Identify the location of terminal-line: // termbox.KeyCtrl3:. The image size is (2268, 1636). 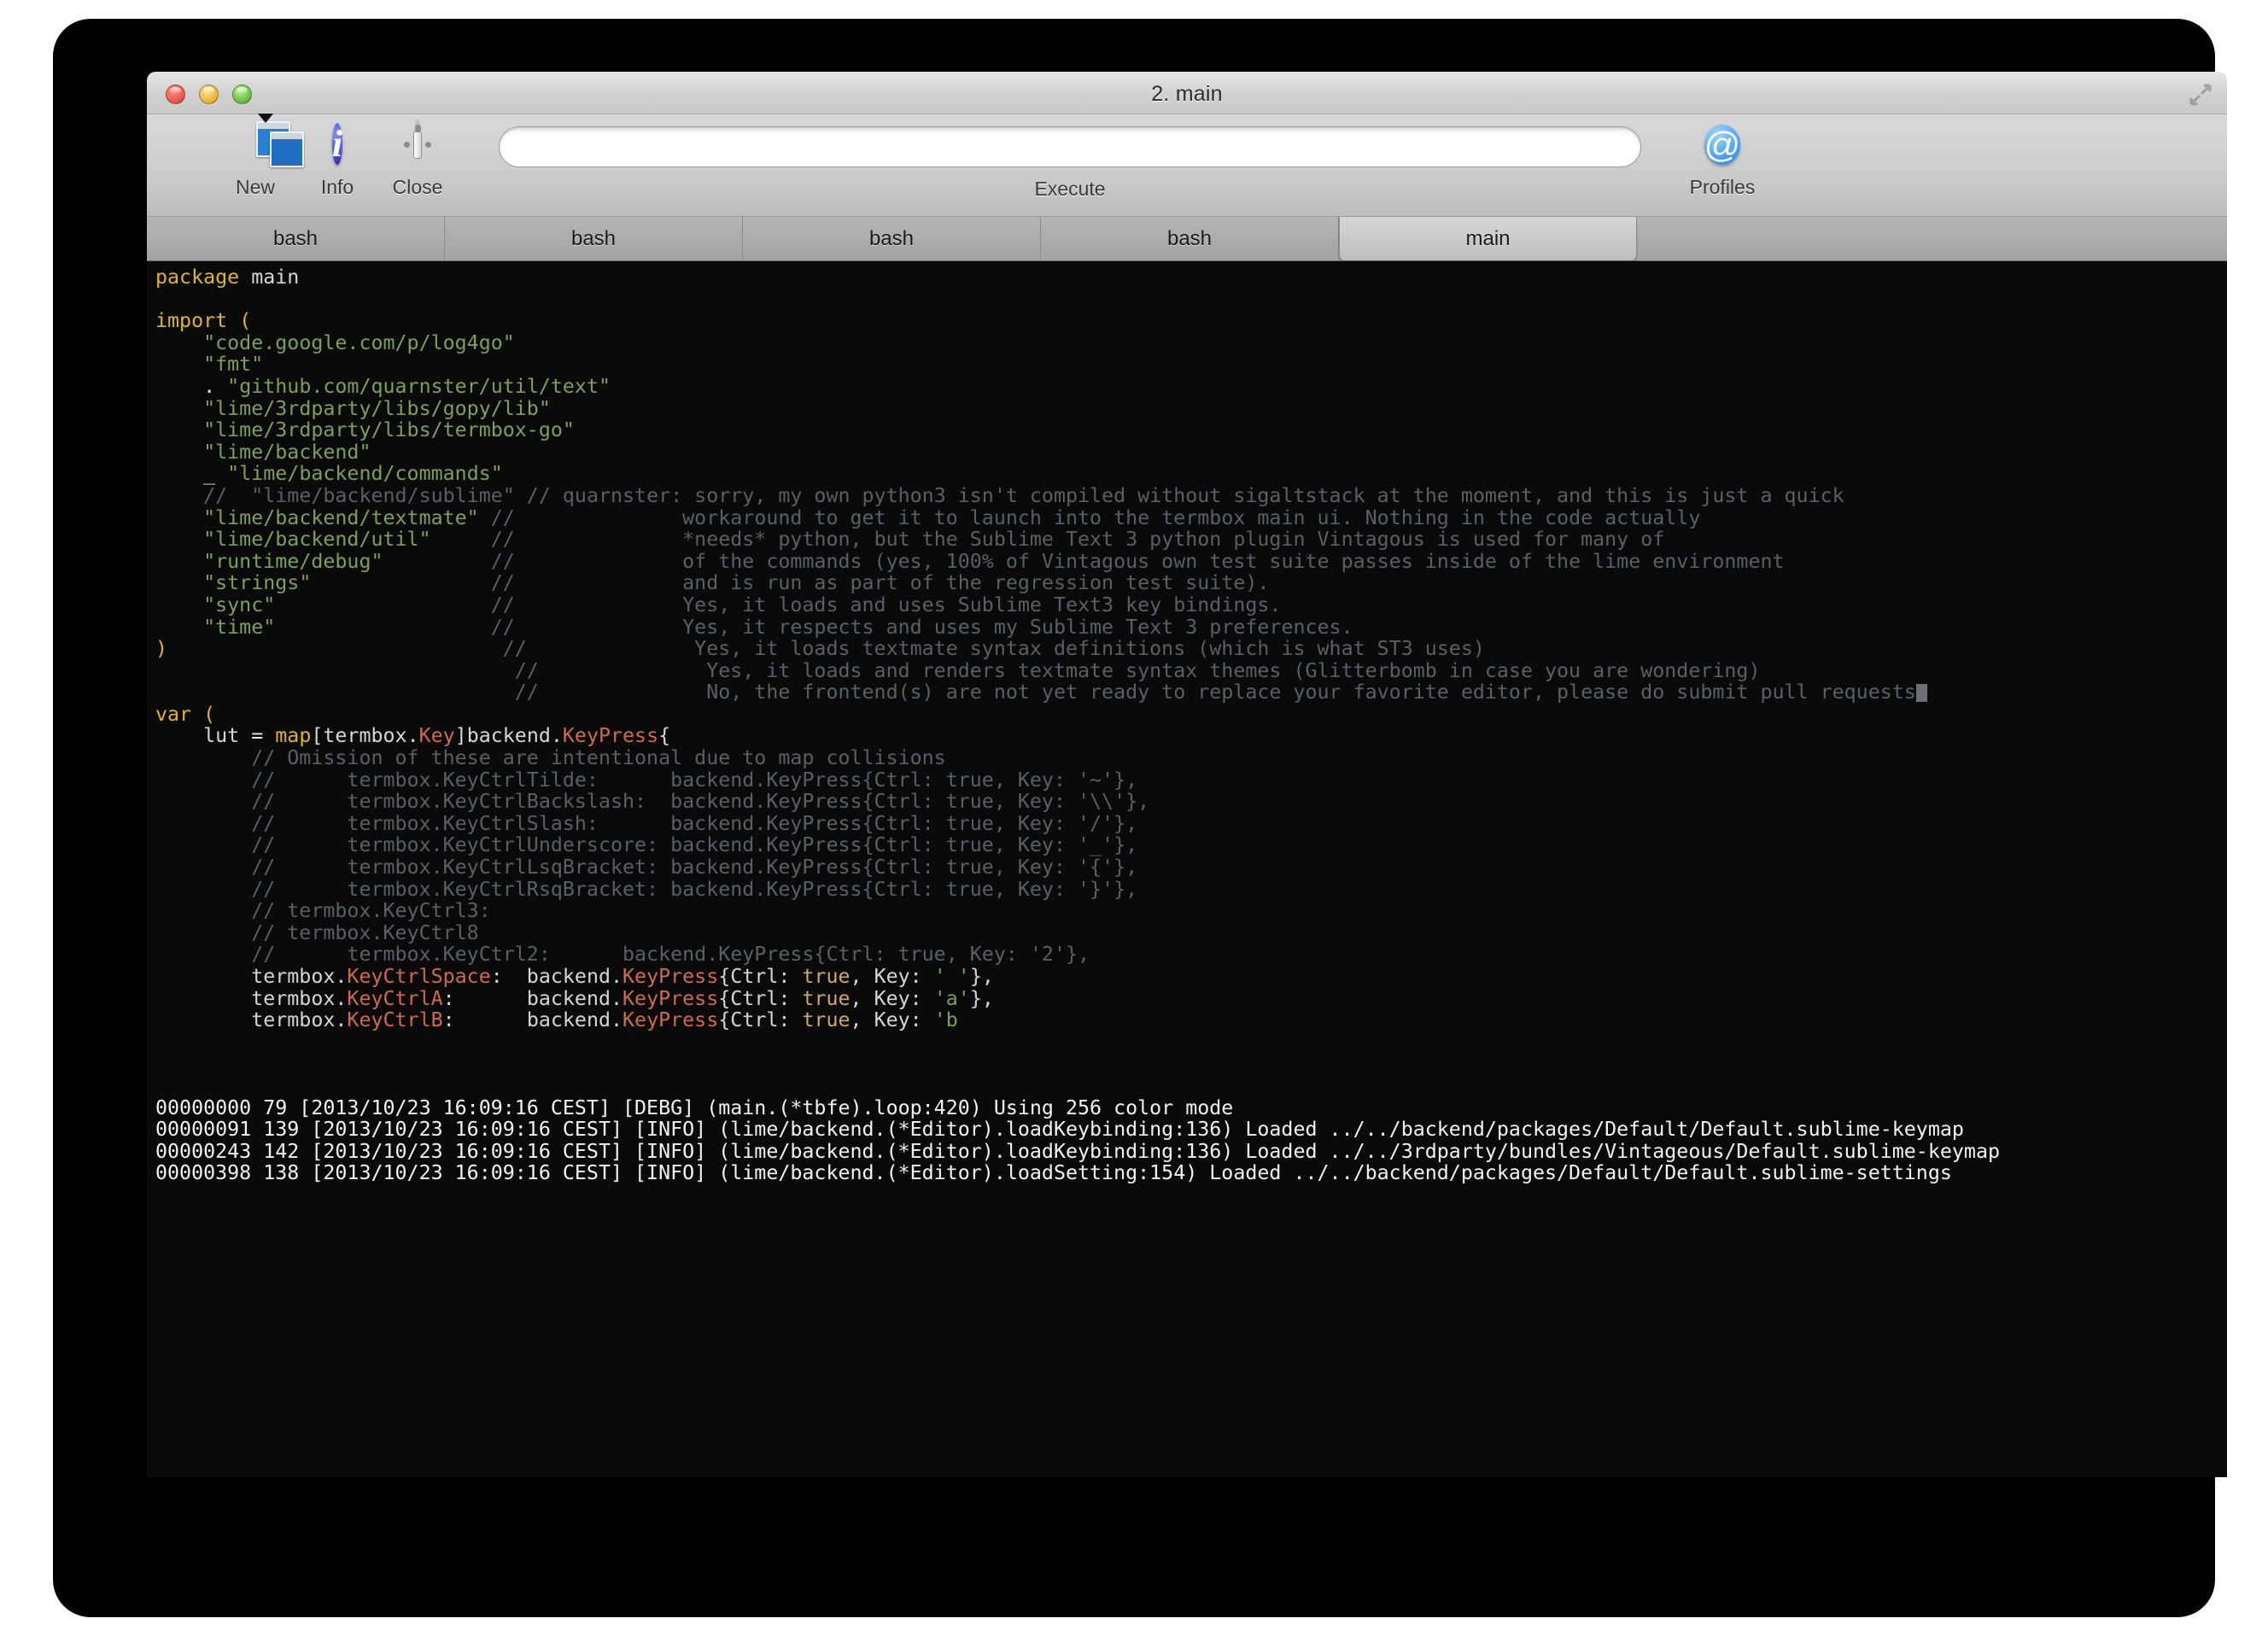
(1191, 911).